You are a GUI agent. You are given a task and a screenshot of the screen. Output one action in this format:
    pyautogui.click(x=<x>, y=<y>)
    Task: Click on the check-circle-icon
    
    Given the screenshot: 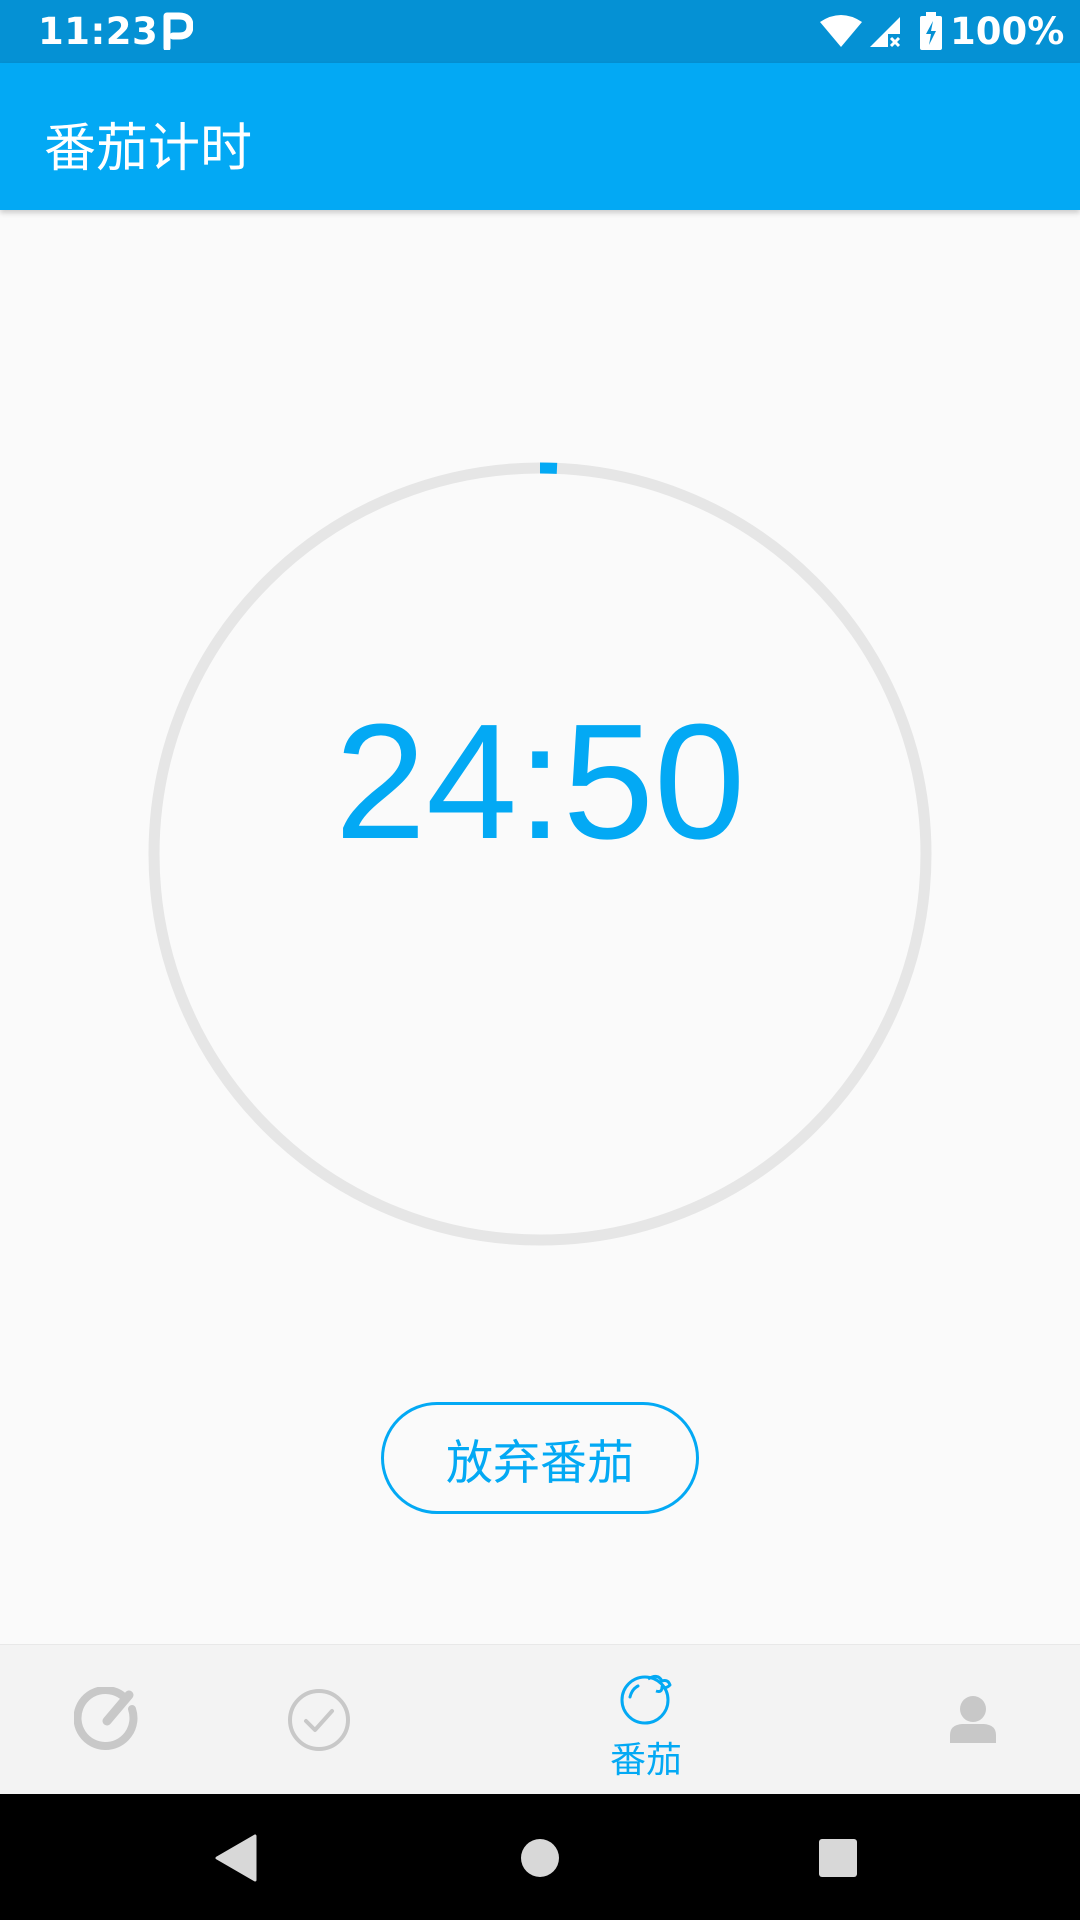 What is the action you would take?
    pyautogui.click(x=319, y=1722)
    